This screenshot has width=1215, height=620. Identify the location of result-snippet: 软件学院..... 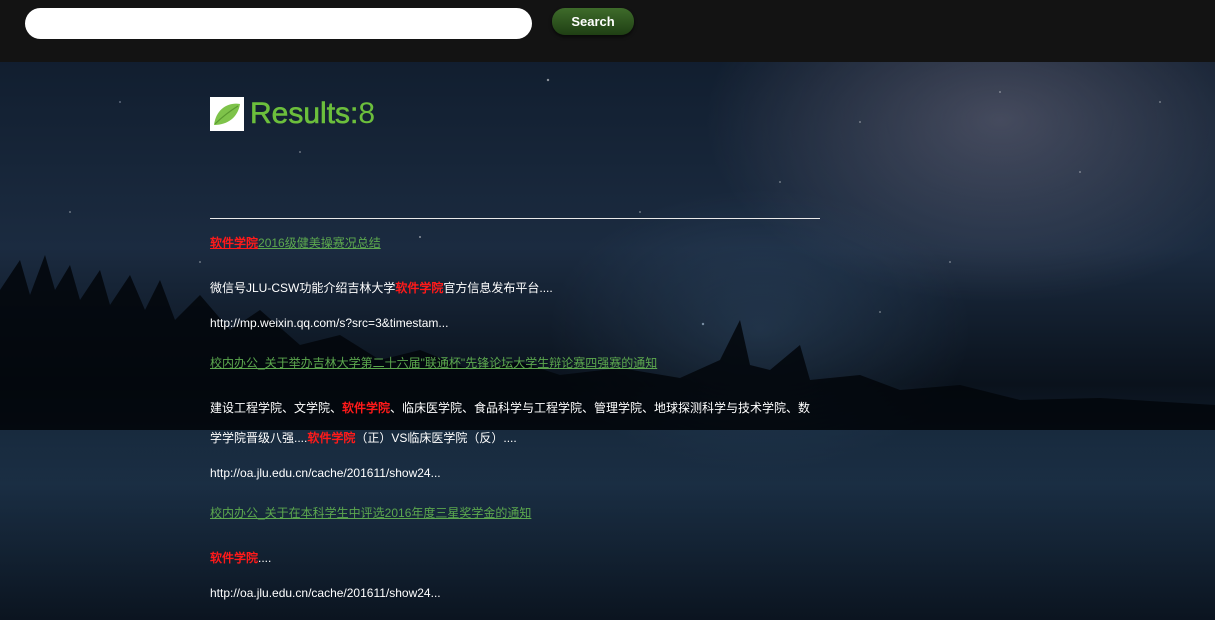
(516, 558).